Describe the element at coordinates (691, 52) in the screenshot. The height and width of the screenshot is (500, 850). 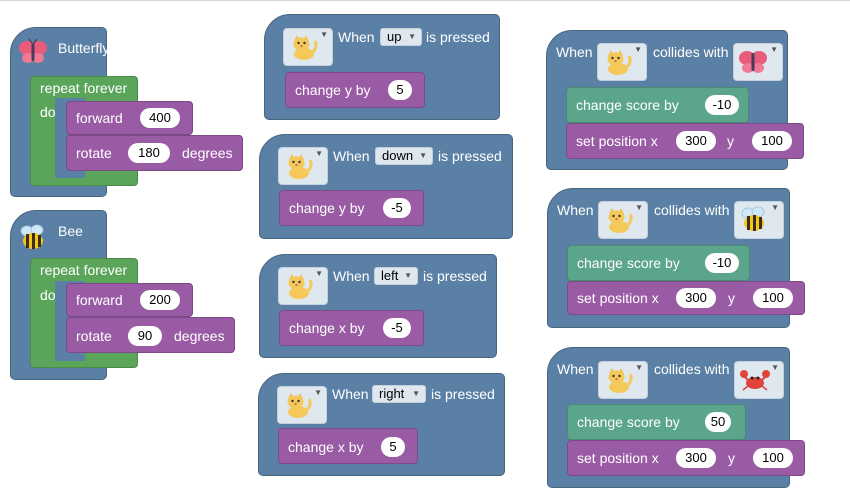
I see `collide-butterfly-collides: collides with` at that location.